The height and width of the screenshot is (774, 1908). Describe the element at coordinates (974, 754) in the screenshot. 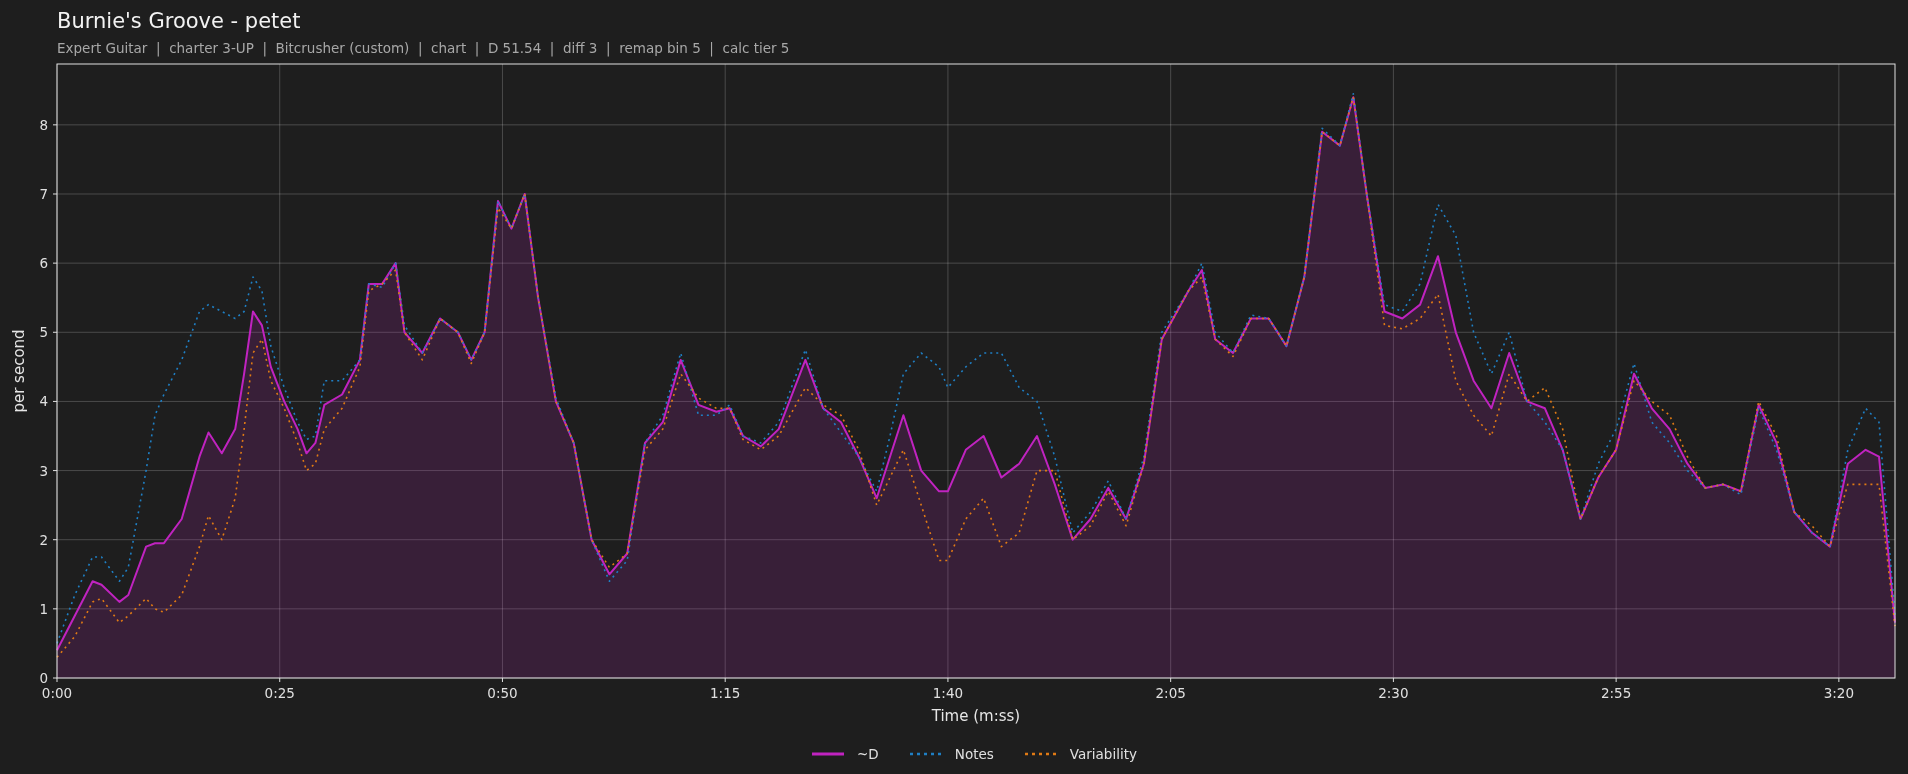

I see `legend-label: Notes` at that location.